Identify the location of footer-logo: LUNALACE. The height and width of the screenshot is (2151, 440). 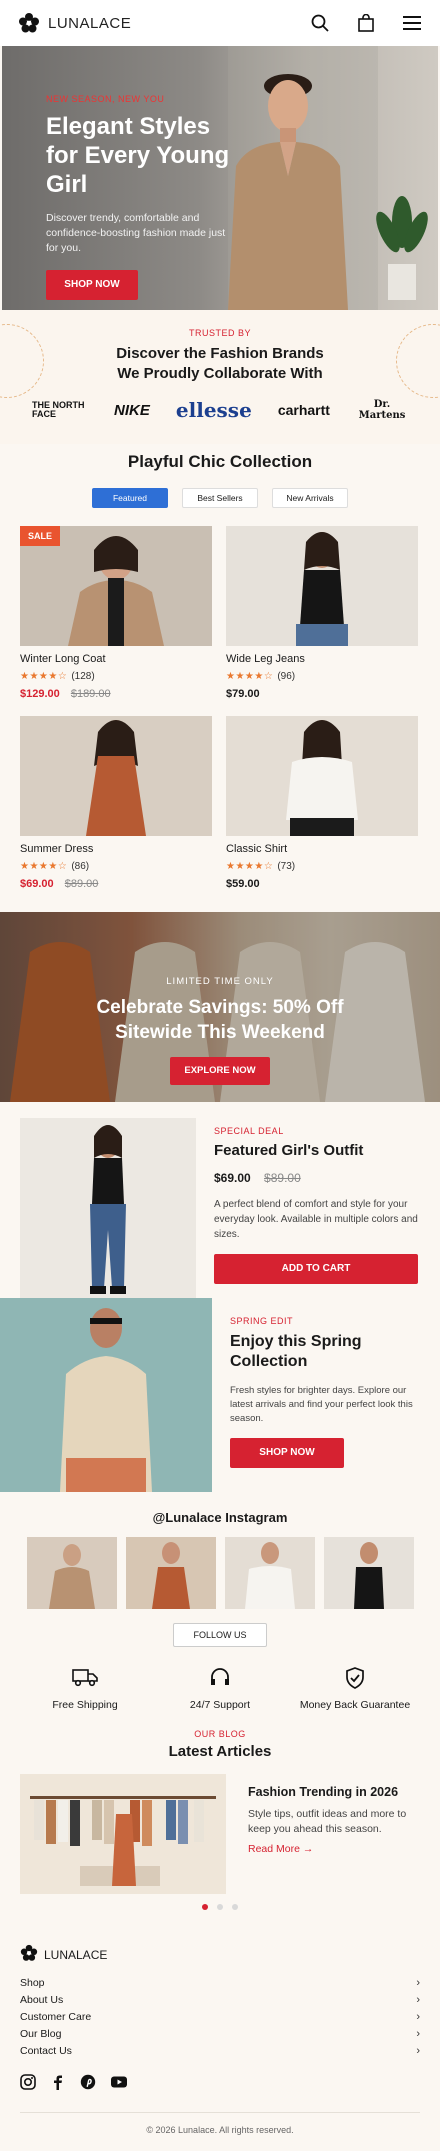
(220, 1954).